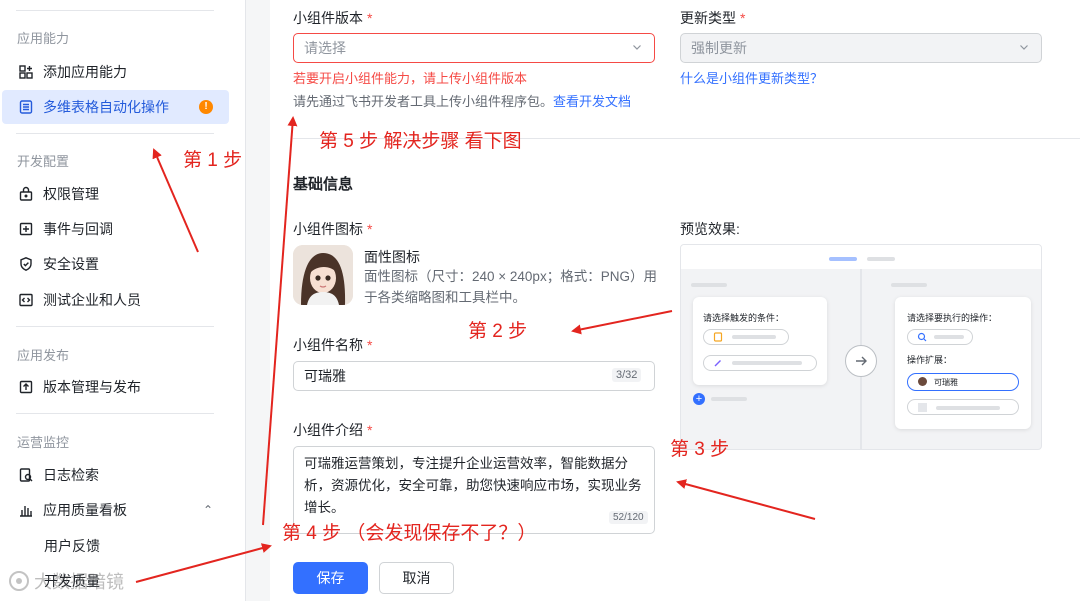 Image resolution: width=1080 pixels, height=601 pixels. I want to click on sidebar-item-label: 安全设置, so click(71, 264).